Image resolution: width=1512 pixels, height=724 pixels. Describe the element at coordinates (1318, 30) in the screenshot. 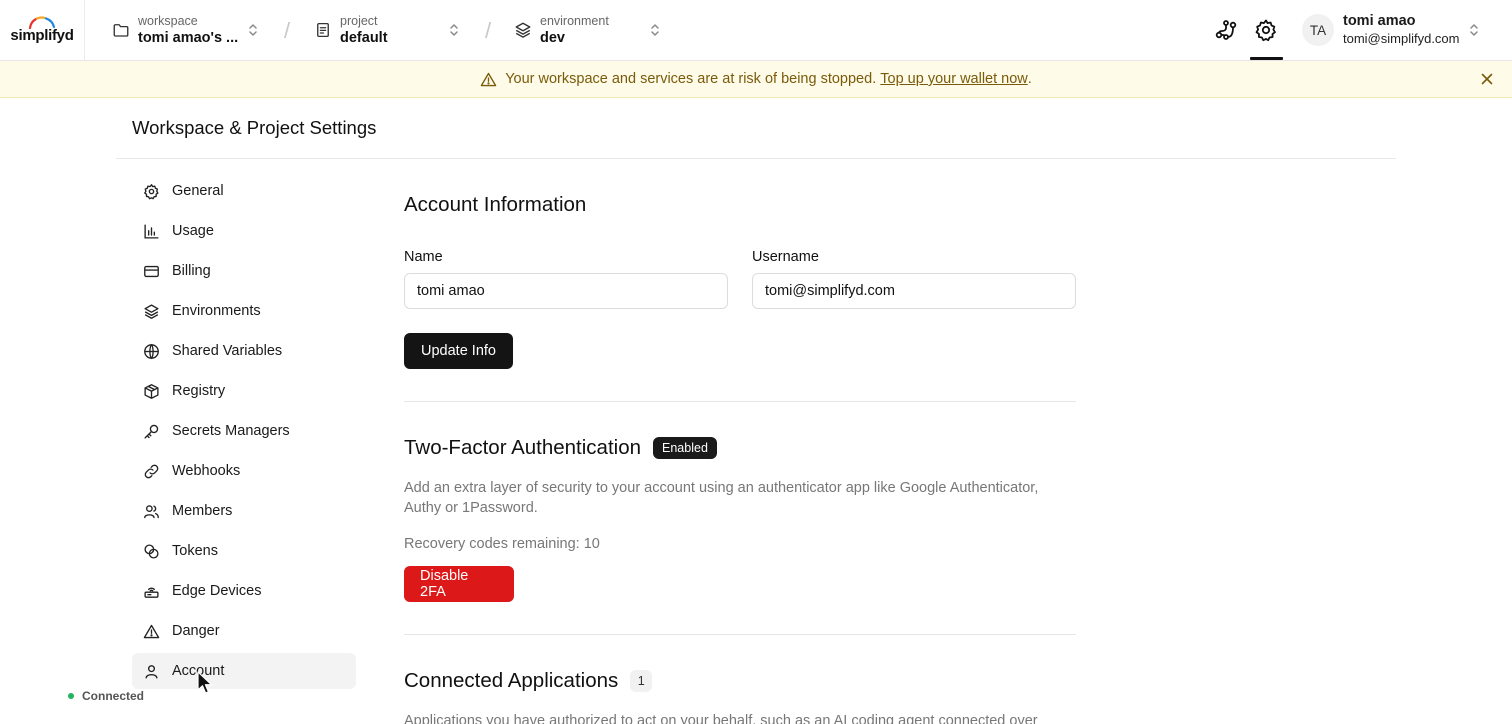

I see `avatar: TA` at that location.